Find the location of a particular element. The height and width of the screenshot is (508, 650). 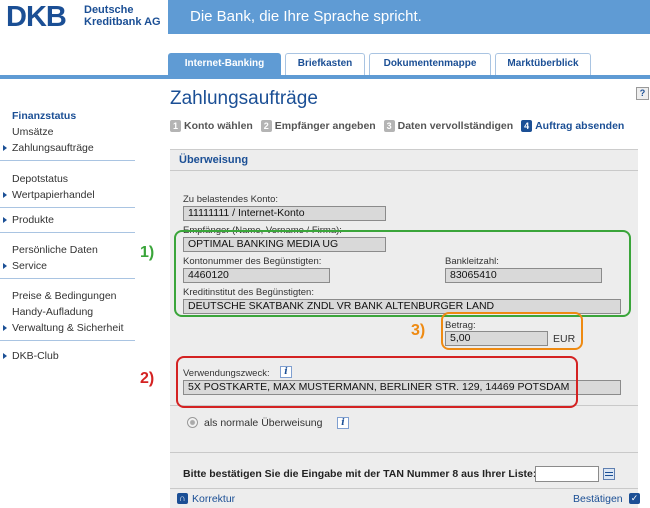

tan-divider is located at coordinates (404, 452).